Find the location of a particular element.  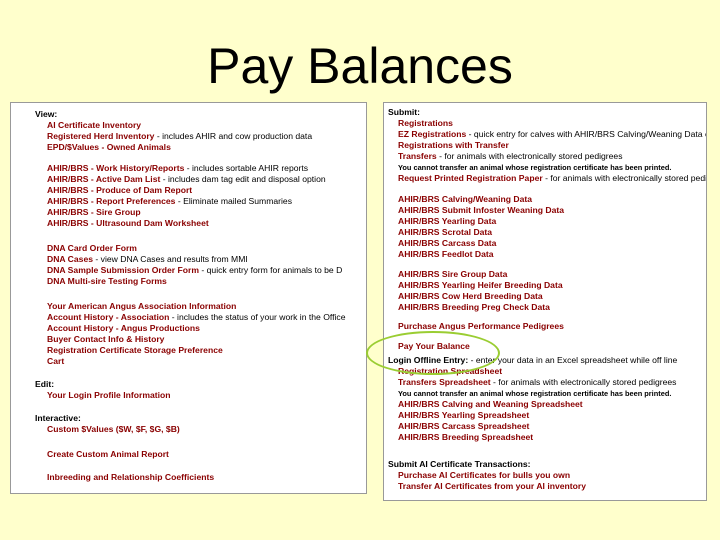

menu-item-ahir-brs-scrotal-data: AHIR/BRS Scrotal Data is located at coordinates (445, 232).